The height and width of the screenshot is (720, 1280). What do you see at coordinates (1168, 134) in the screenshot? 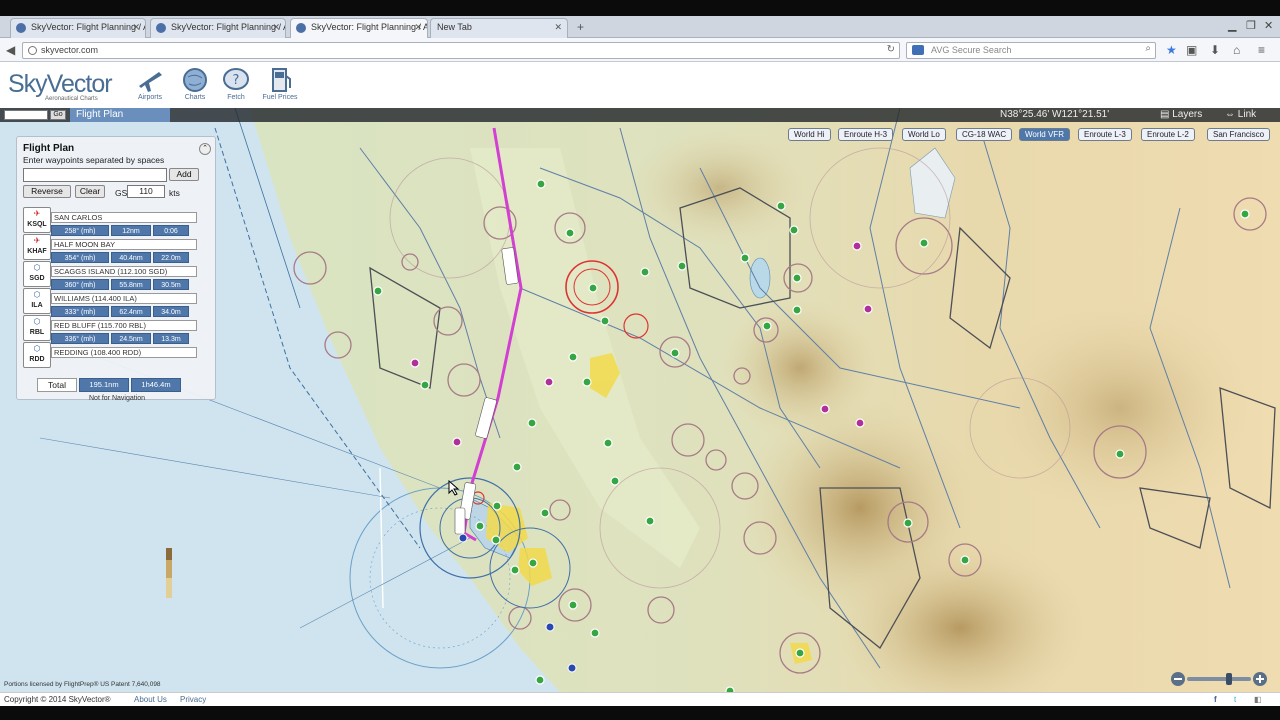
I see `chart-btn-enroute-l2: Enroute L-2` at bounding box center [1168, 134].